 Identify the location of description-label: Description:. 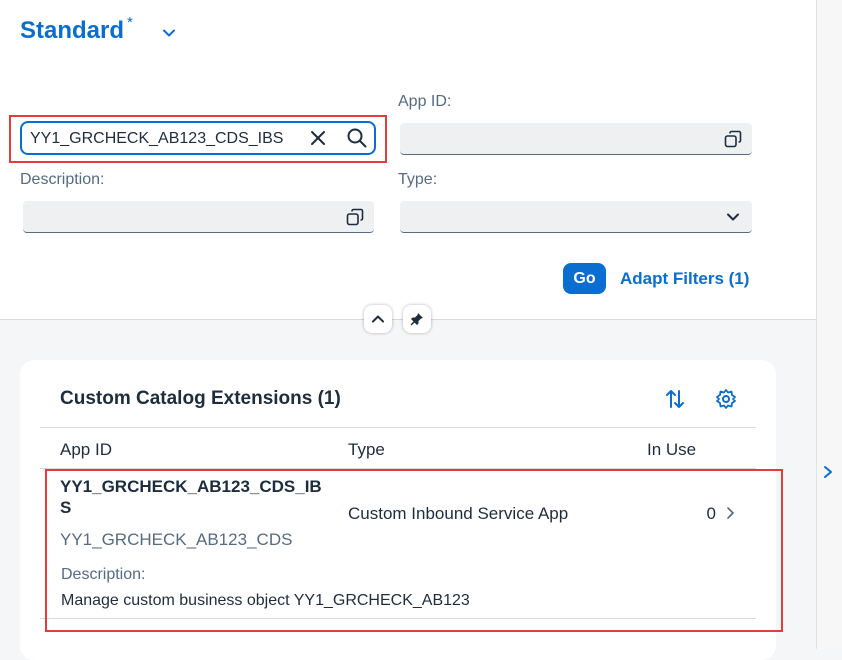
(62, 179).